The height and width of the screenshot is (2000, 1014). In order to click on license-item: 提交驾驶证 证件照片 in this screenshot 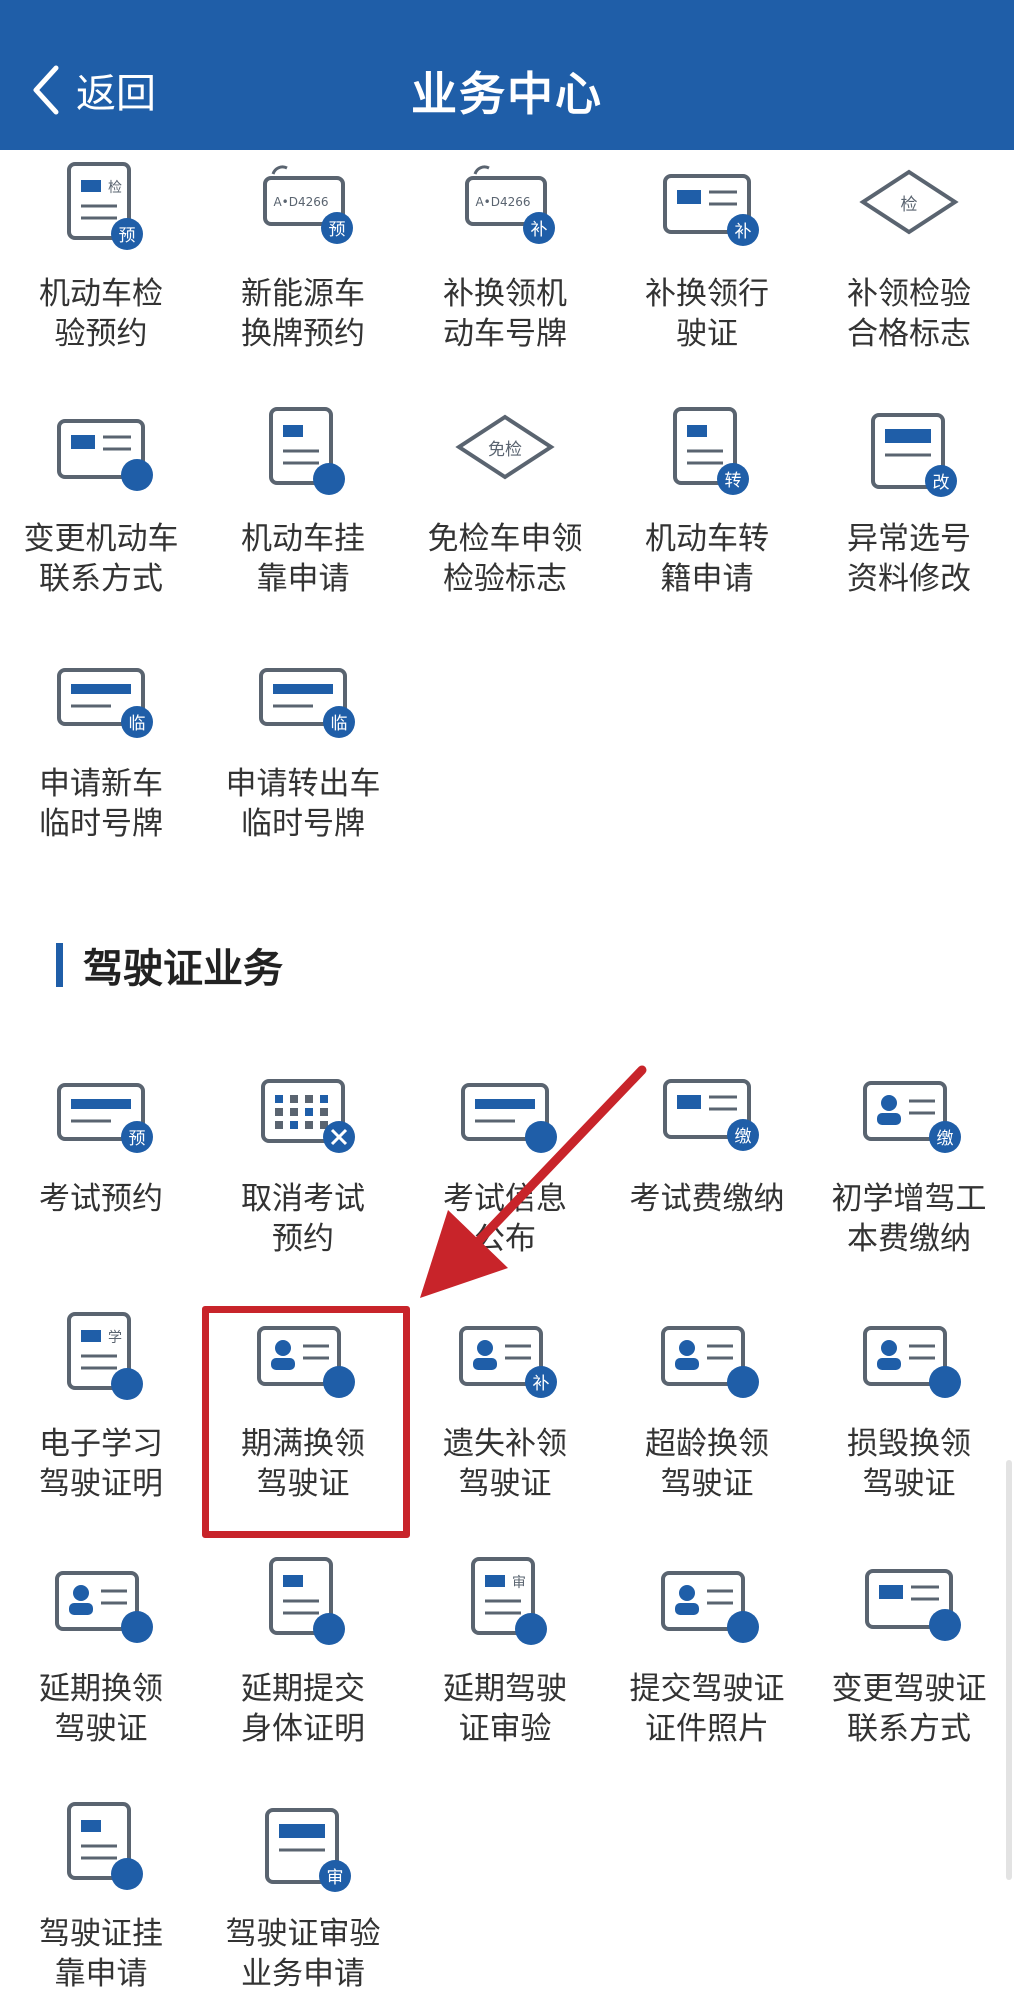, I will do `click(707, 1647)`.